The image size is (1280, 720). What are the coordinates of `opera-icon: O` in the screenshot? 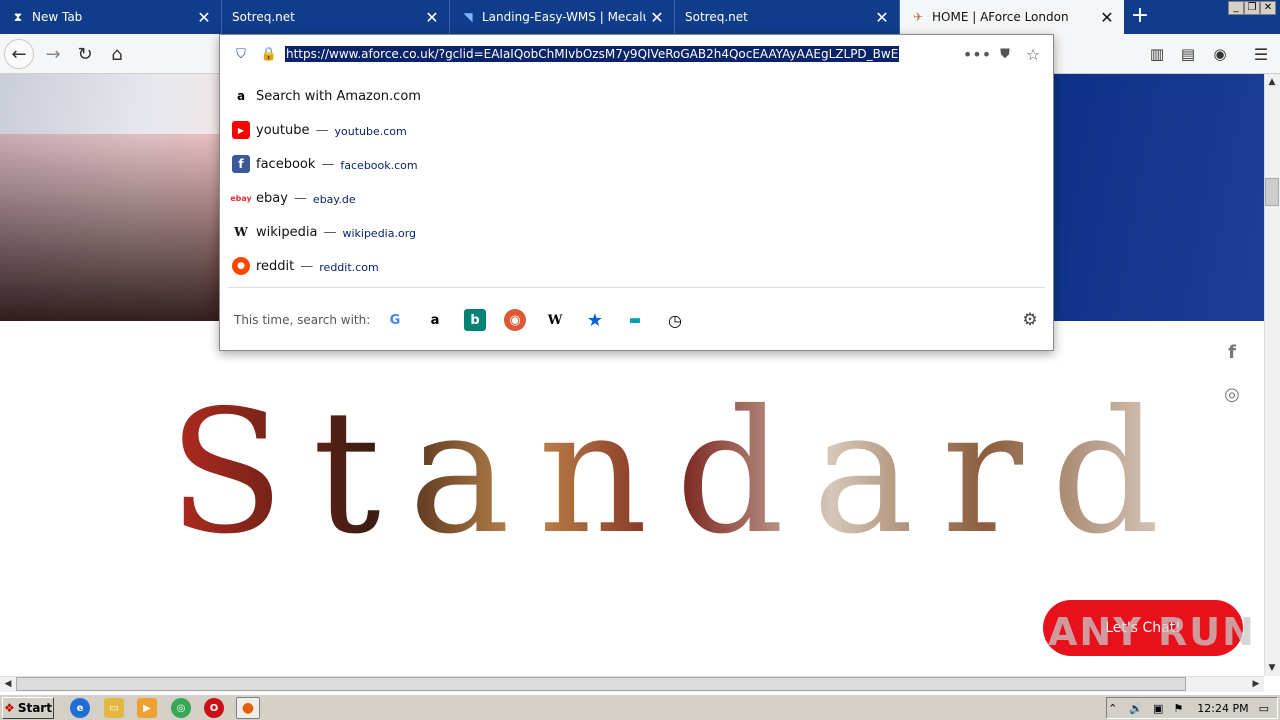 It's located at (214, 708).